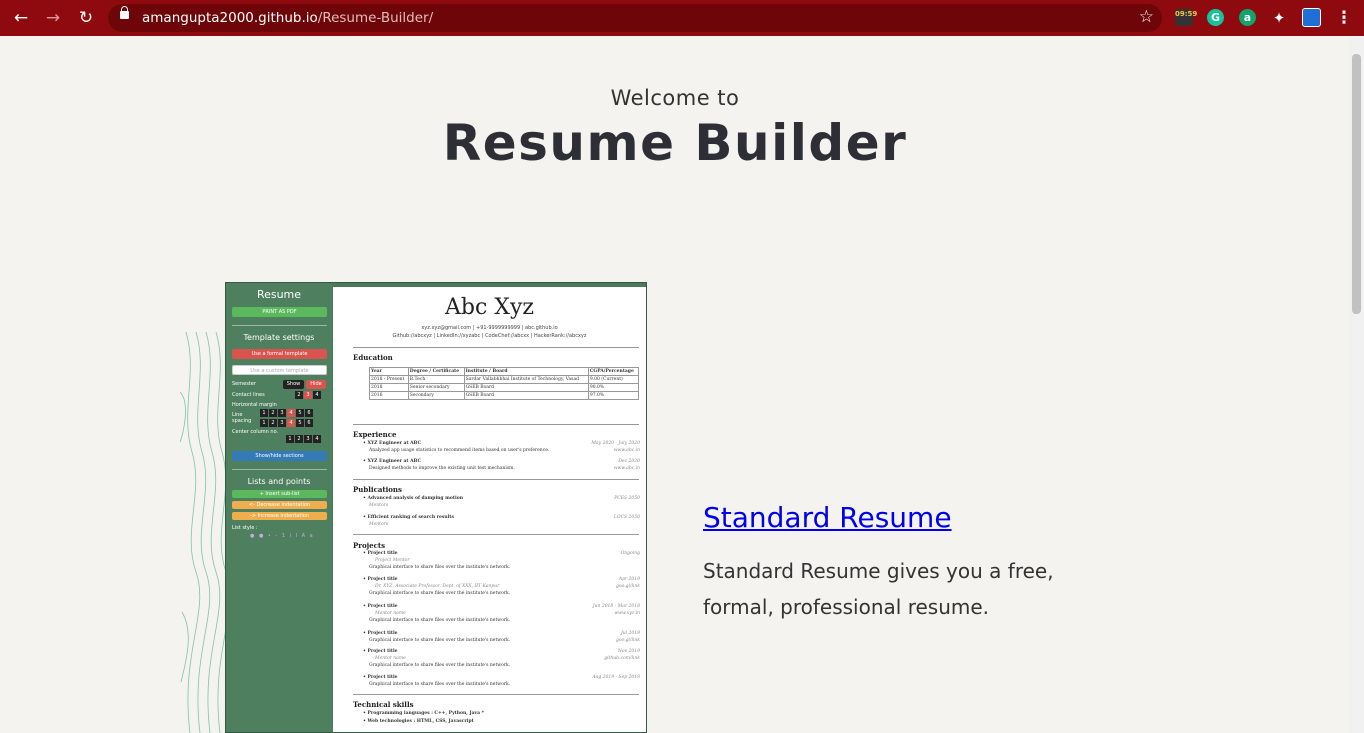 Image resolution: width=1364 pixels, height=733 pixels. What do you see at coordinates (1344, 18) in the screenshot?
I see `menu-kebab-icon: ⋮` at bounding box center [1344, 18].